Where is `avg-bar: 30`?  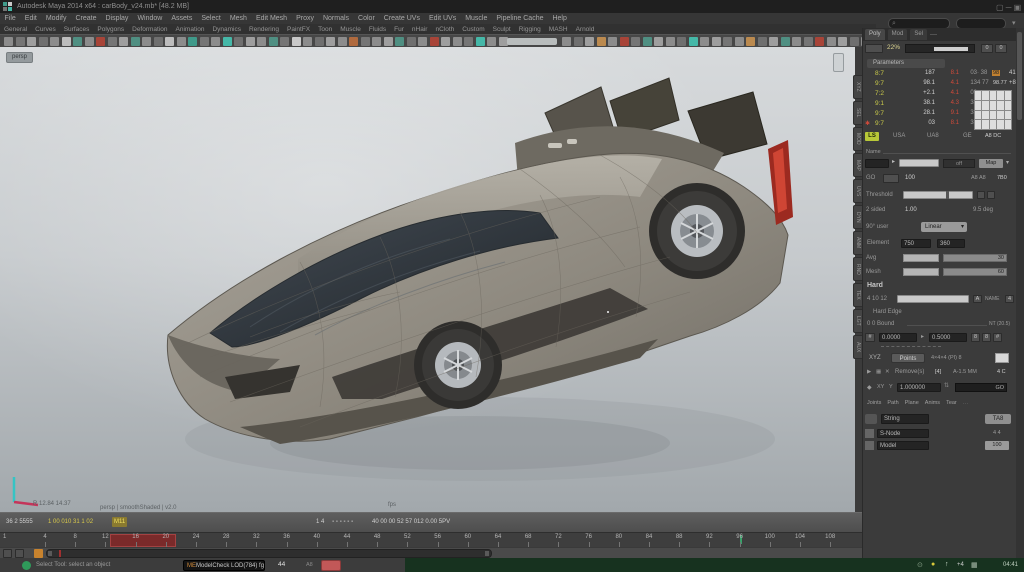
avg-bar: 30 is located at coordinates (975, 258).